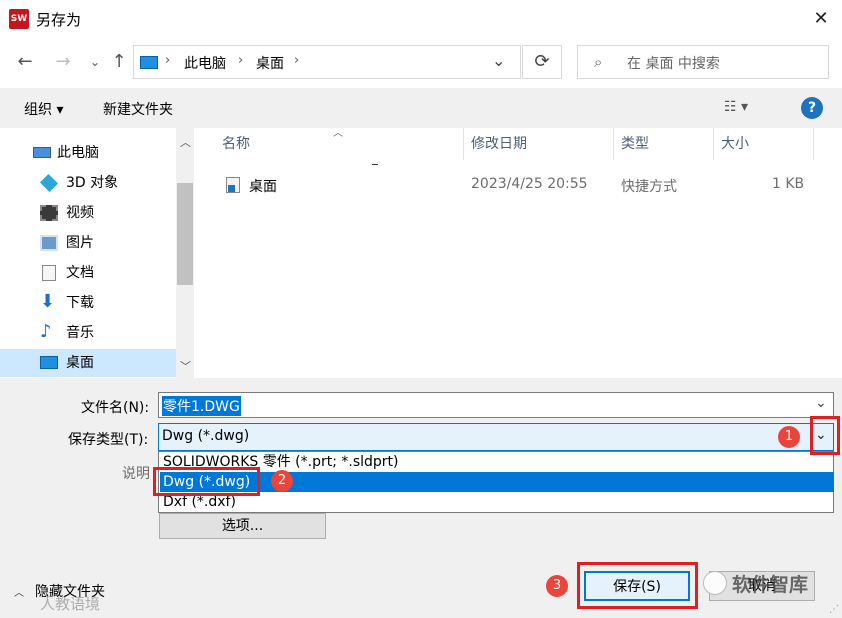 This screenshot has width=842, height=618. I want to click on annotation-box-dropdown, so click(825, 435).